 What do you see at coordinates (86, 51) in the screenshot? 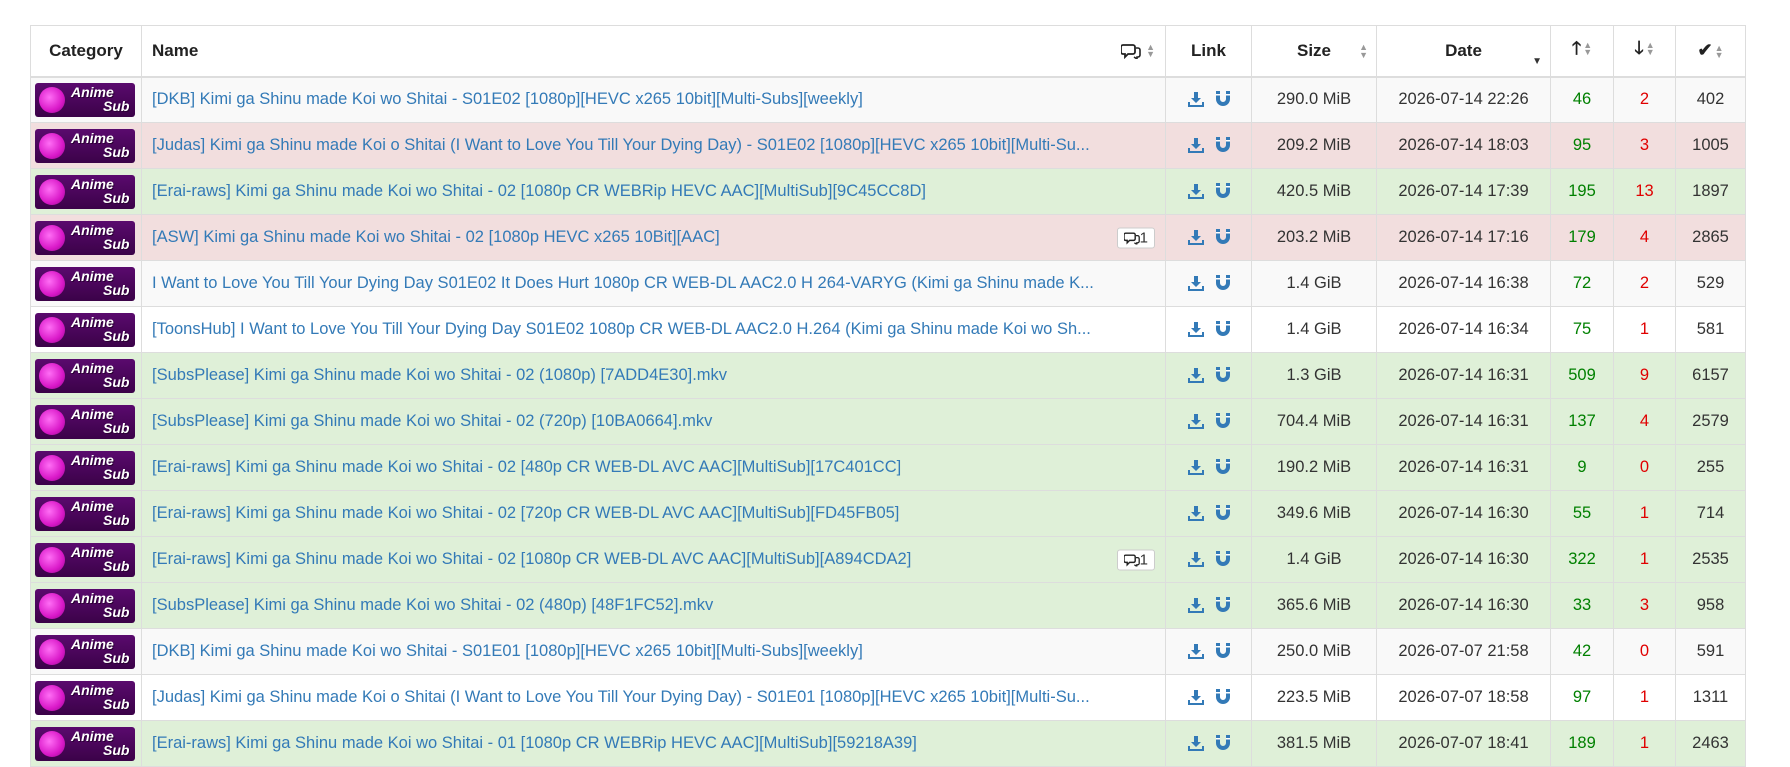
I see `header-category: Category` at bounding box center [86, 51].